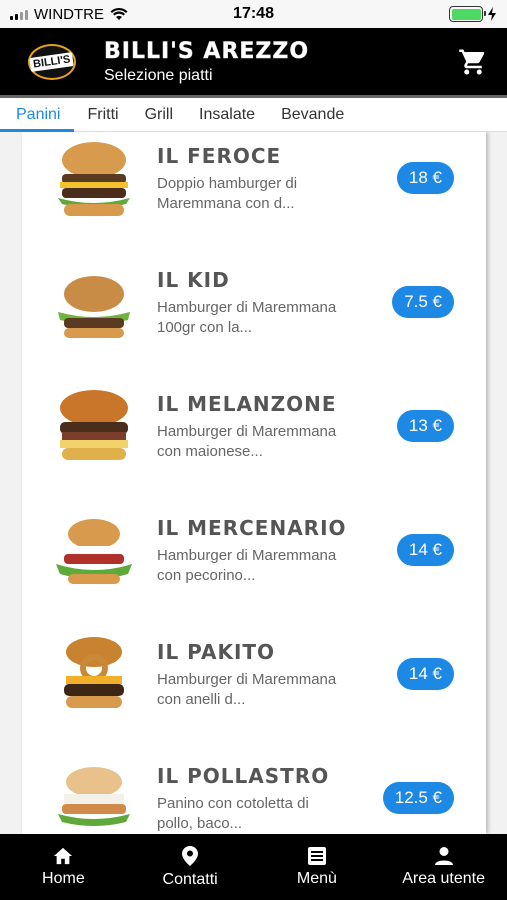  I want to click on bottom-navigation: Home Contatti Menù Area utente, so click(253, 867).